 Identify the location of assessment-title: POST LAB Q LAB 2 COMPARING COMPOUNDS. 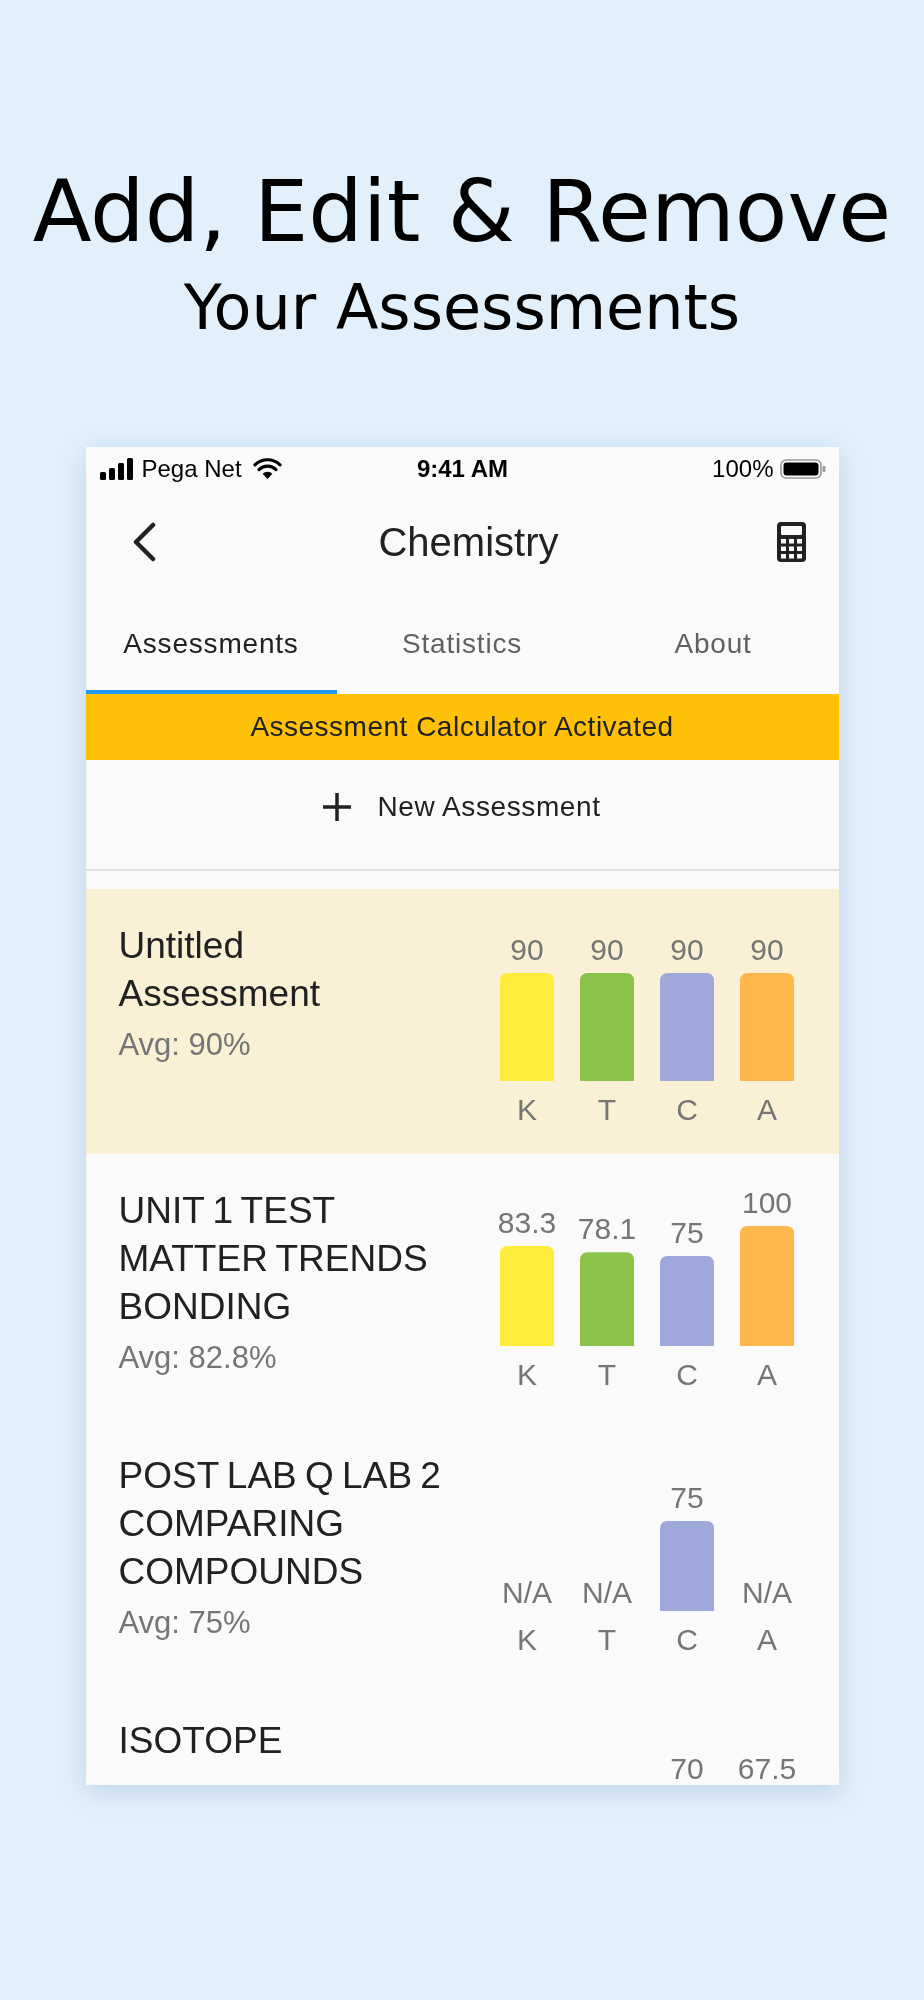
(280, 1524).